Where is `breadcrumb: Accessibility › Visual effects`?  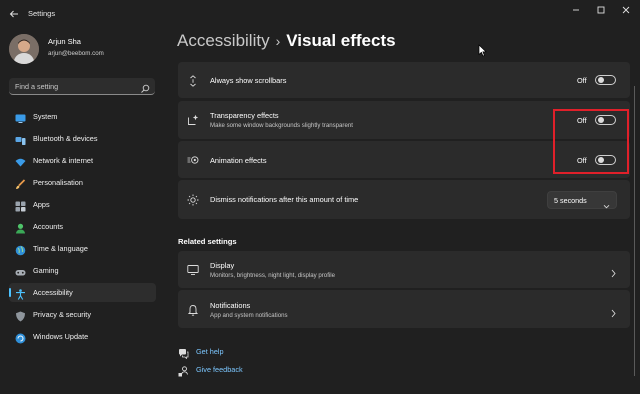 breadcrumb: Accessibility › Visual effects is located at coordinates (286, 41).